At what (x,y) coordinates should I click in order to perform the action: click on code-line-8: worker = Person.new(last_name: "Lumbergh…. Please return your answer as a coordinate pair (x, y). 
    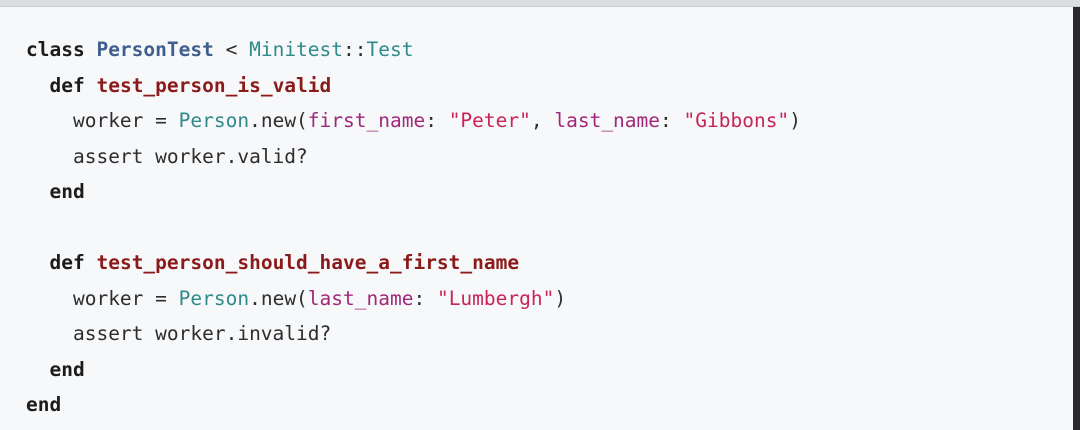
    Looking at the image, I should click on (319, 298).